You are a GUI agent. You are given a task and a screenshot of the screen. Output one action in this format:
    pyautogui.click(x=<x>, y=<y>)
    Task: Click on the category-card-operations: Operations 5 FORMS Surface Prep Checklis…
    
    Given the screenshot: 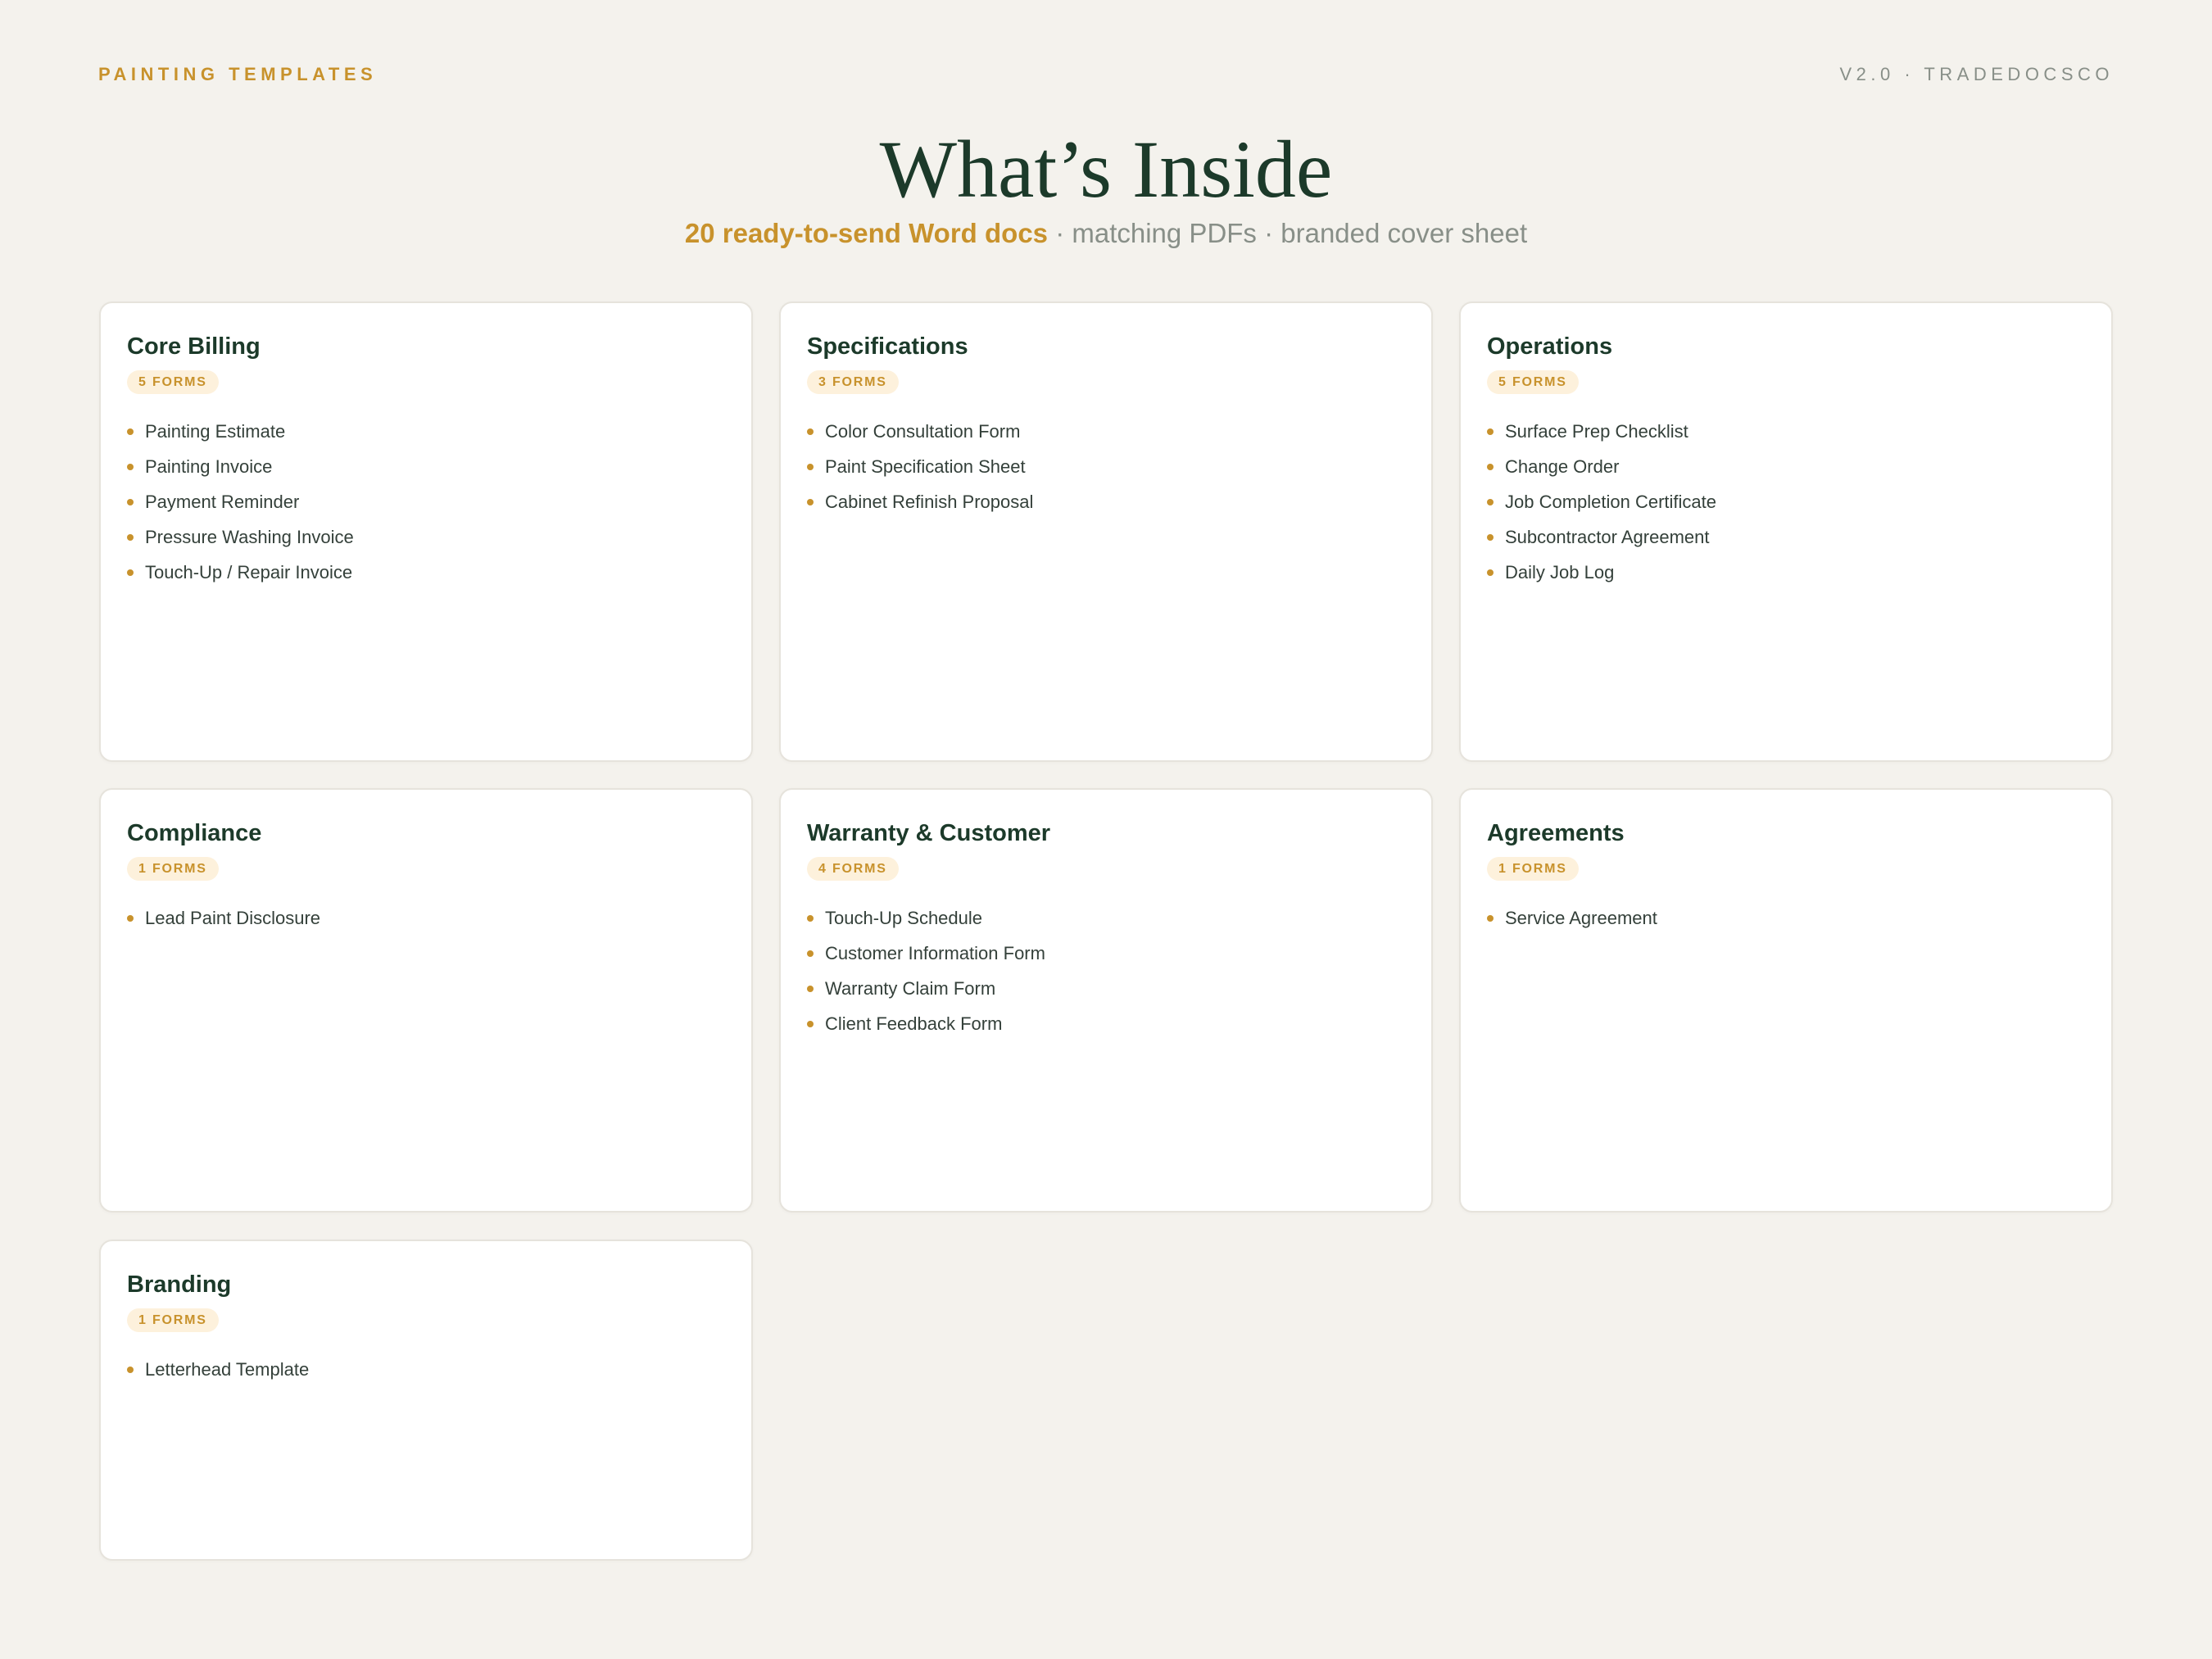 What is the action you would take?
    pyautogui.click(x=1786, y=531)
    